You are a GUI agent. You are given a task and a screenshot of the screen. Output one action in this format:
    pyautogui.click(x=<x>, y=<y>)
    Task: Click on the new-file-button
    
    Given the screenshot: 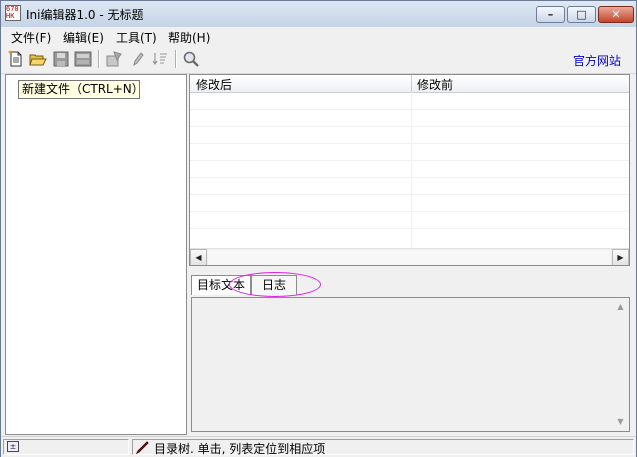 What is the action you would take?
    pyautogui.click(x=16, y=59)
    